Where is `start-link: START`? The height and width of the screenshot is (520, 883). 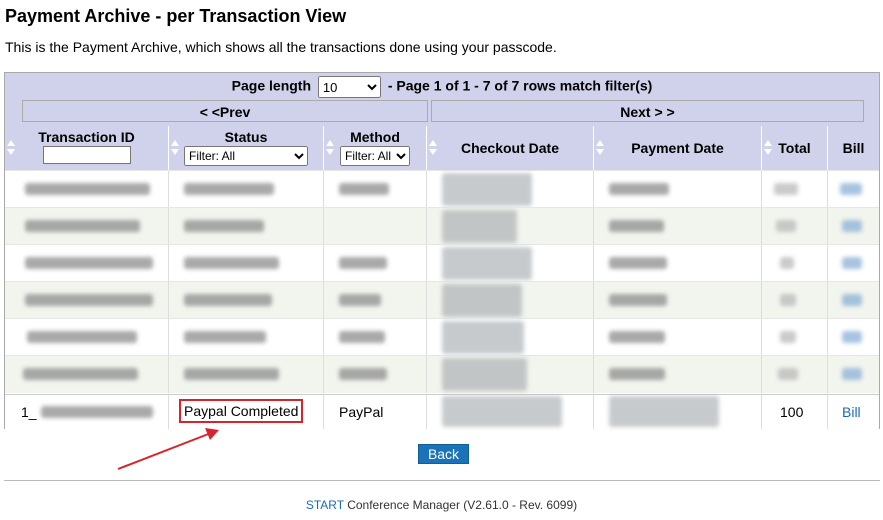 start-link: START is located at coordinates (325, 505).